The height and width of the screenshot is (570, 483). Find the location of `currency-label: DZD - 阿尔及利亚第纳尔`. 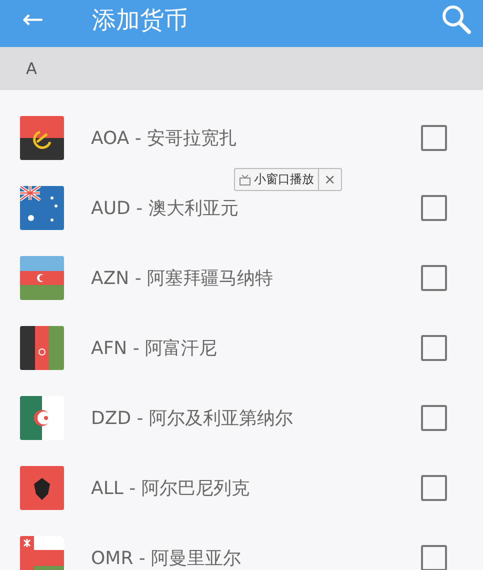

currency-label: DZD - 阿尔及利亚第纳尔 is located at coordinates (192, 418).